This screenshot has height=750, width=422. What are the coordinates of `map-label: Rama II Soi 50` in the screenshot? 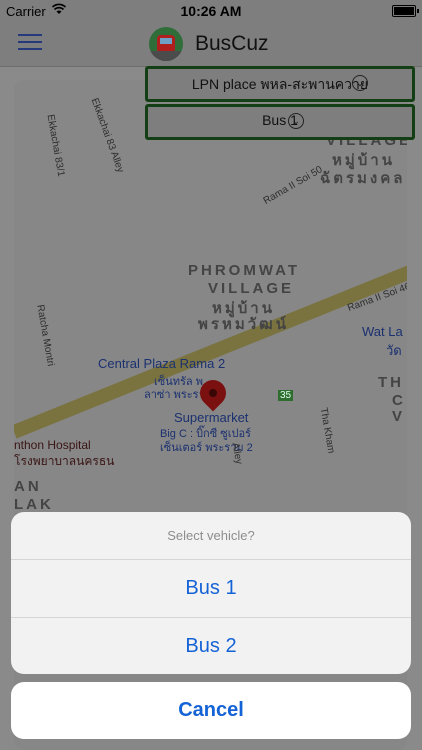 It's located at (293, 185).